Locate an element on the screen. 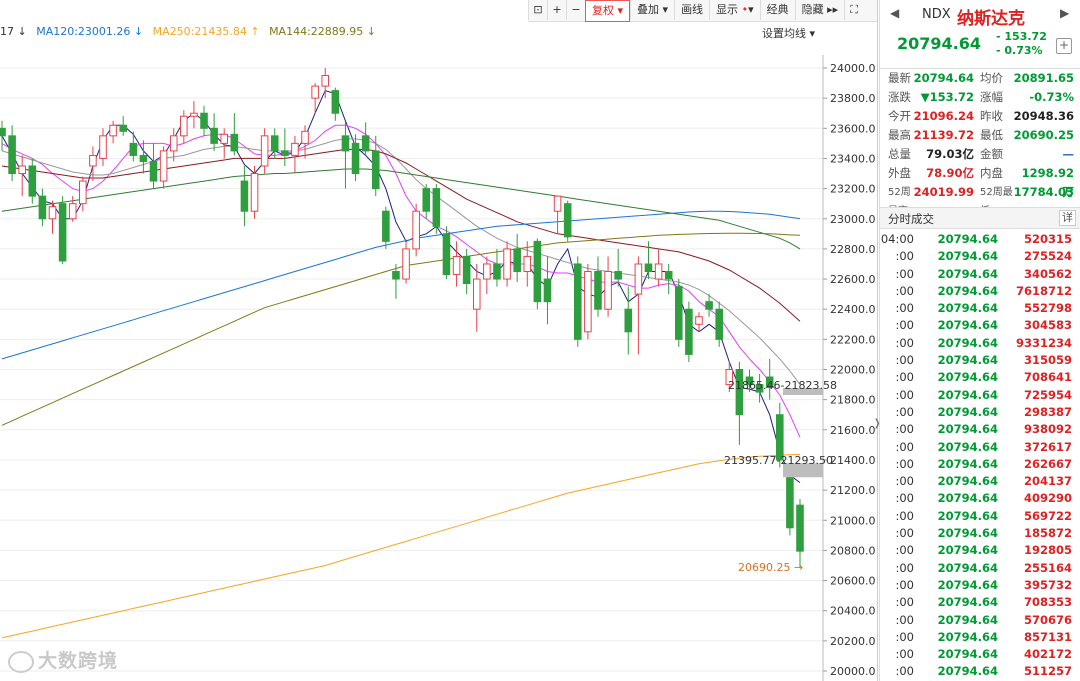 The image size is (1080, 681). tick-row: :00 20794.64 340562 is located at coordinates (980, 274).